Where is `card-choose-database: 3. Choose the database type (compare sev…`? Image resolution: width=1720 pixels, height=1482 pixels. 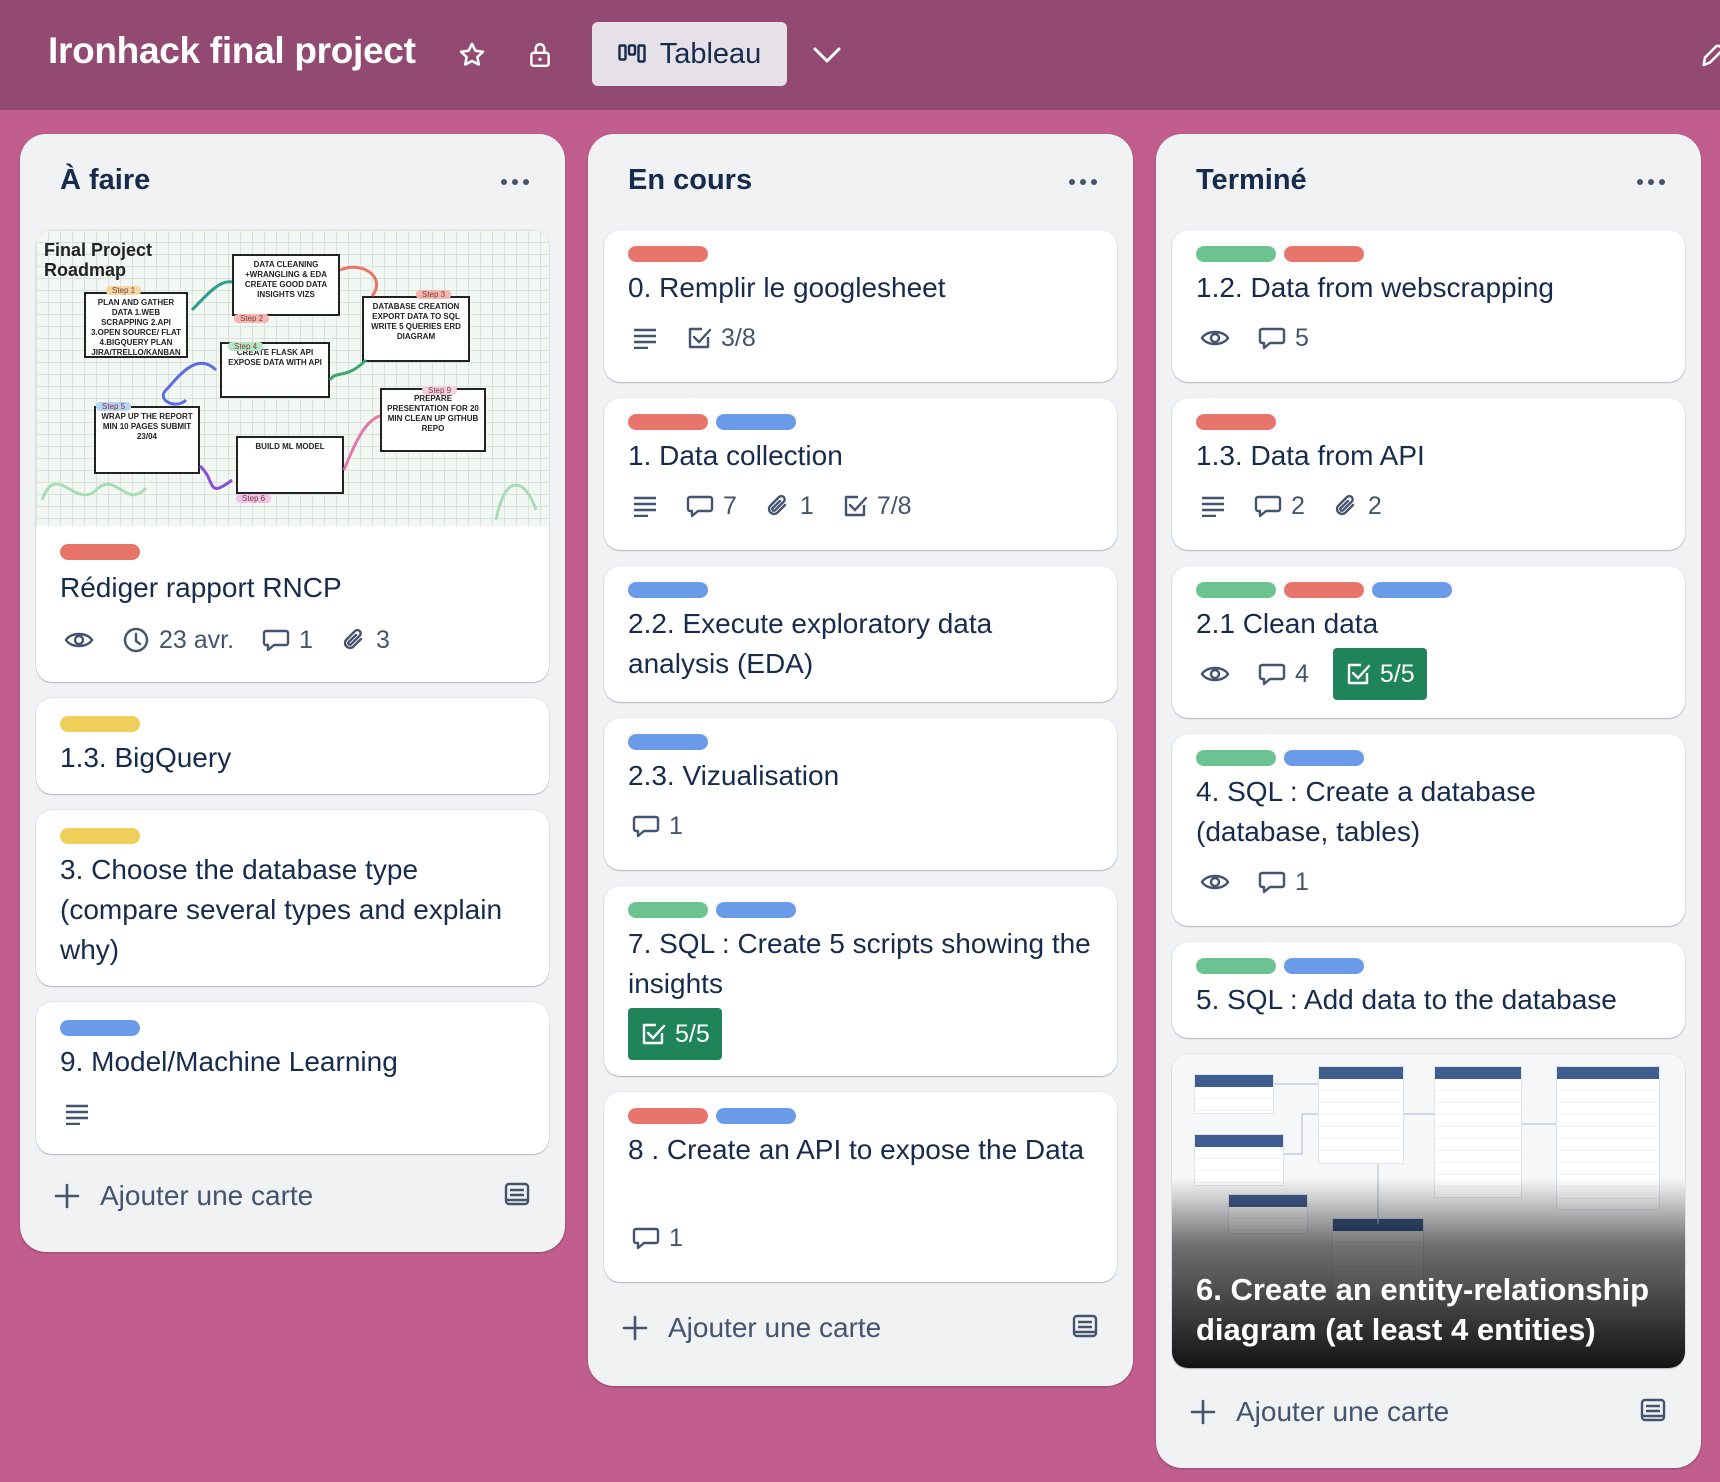 card-choose-database: 3. Choose the database type (compare sev… is located at coordinates (292, 898).